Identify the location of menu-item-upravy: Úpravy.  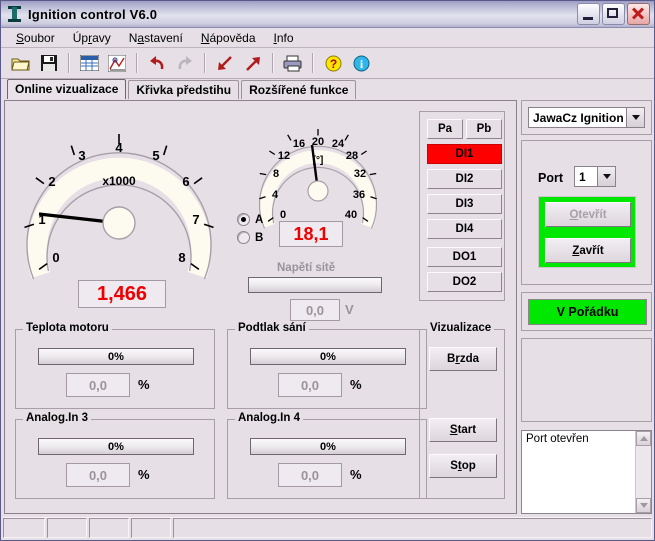
(92, 38).